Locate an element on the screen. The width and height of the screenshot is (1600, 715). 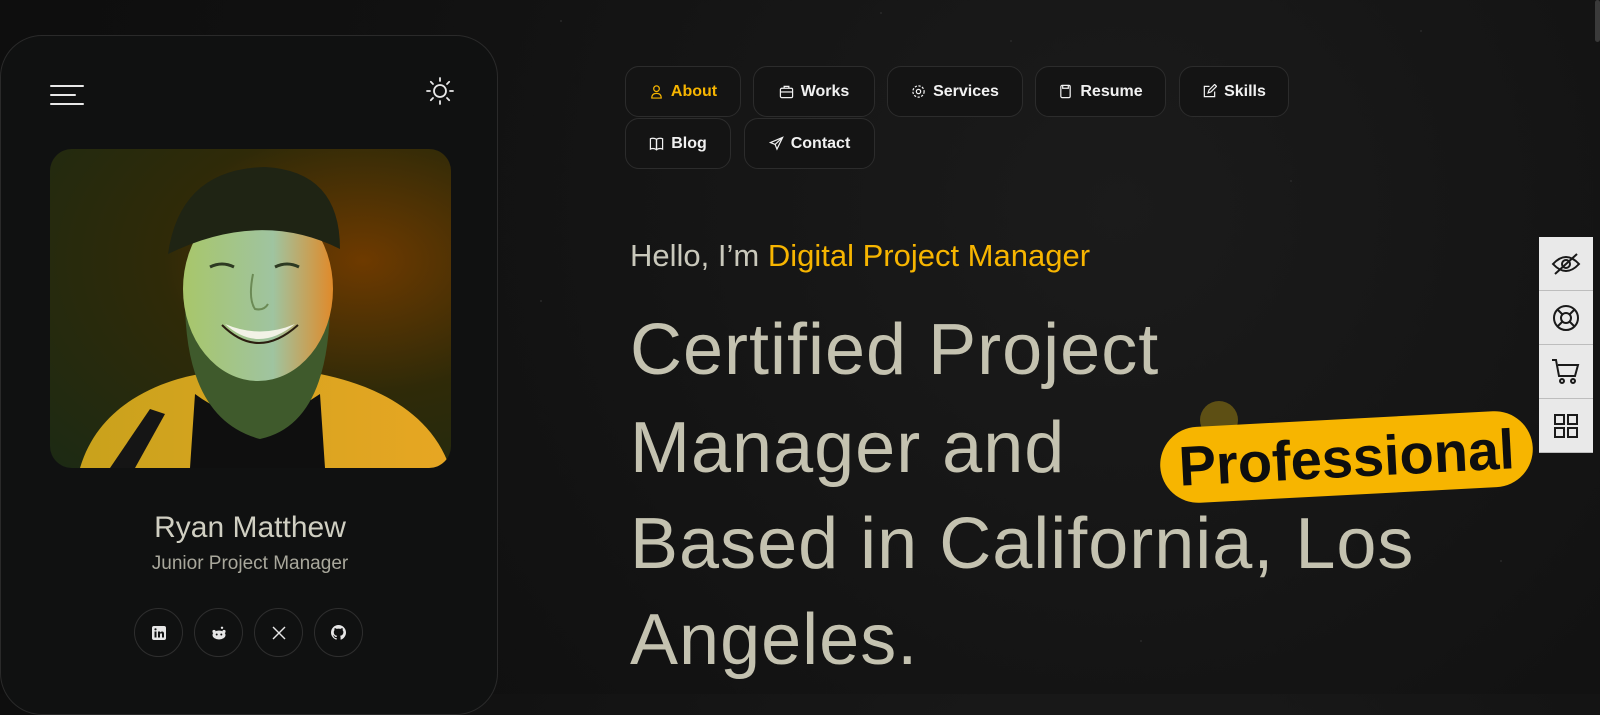
nav-skills-label: Skills is located at coordinates (1245, 91).